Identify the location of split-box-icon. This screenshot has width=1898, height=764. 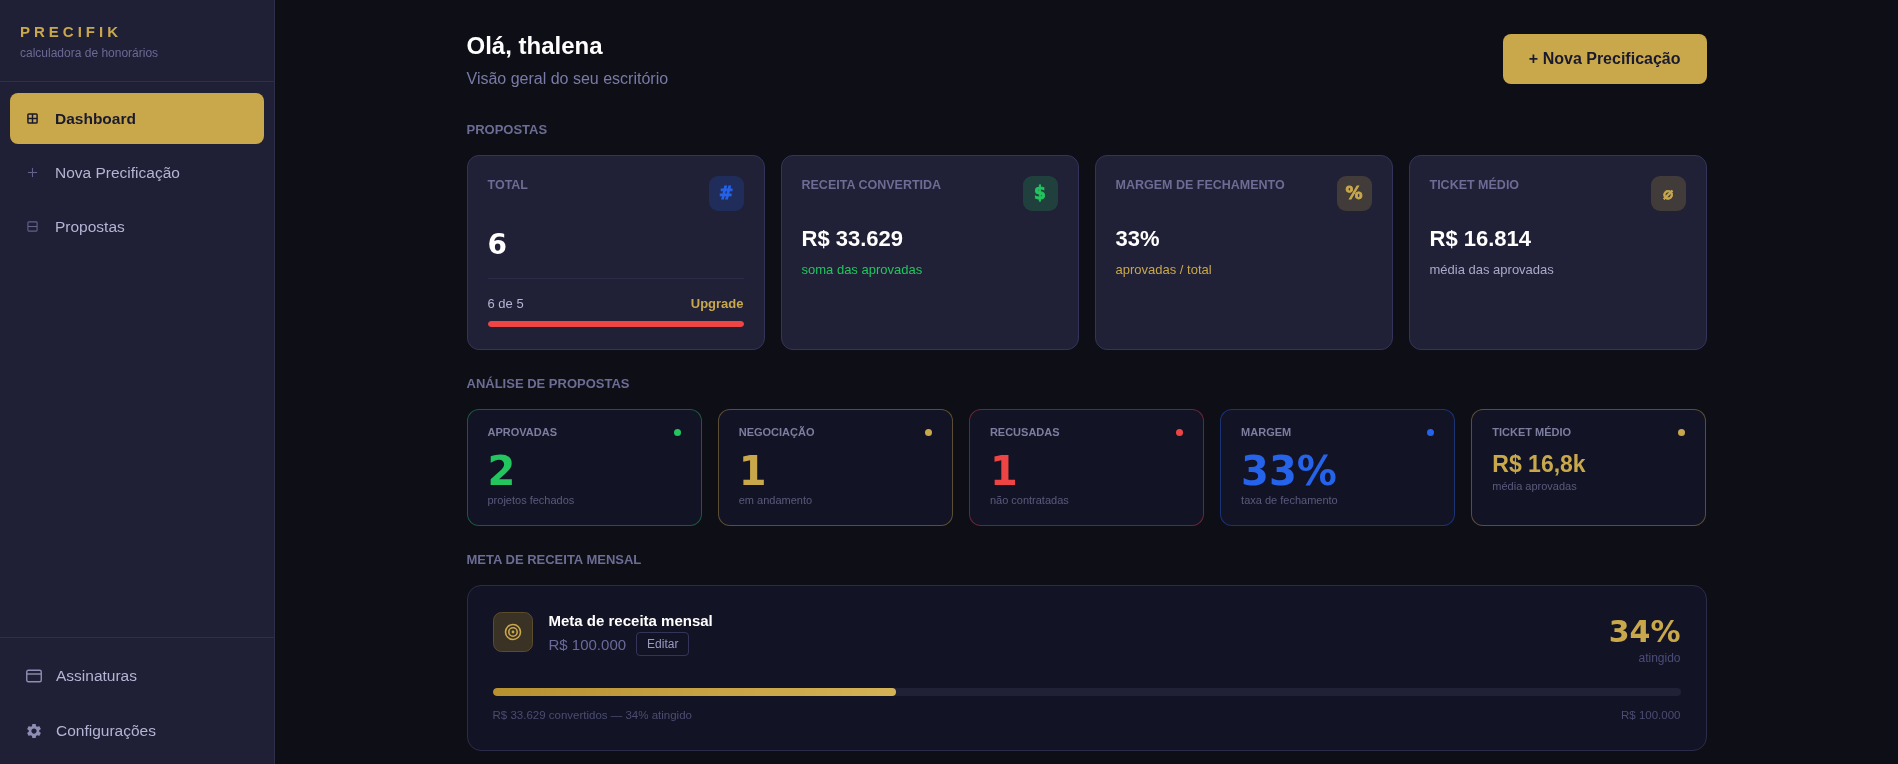
(32, 226).